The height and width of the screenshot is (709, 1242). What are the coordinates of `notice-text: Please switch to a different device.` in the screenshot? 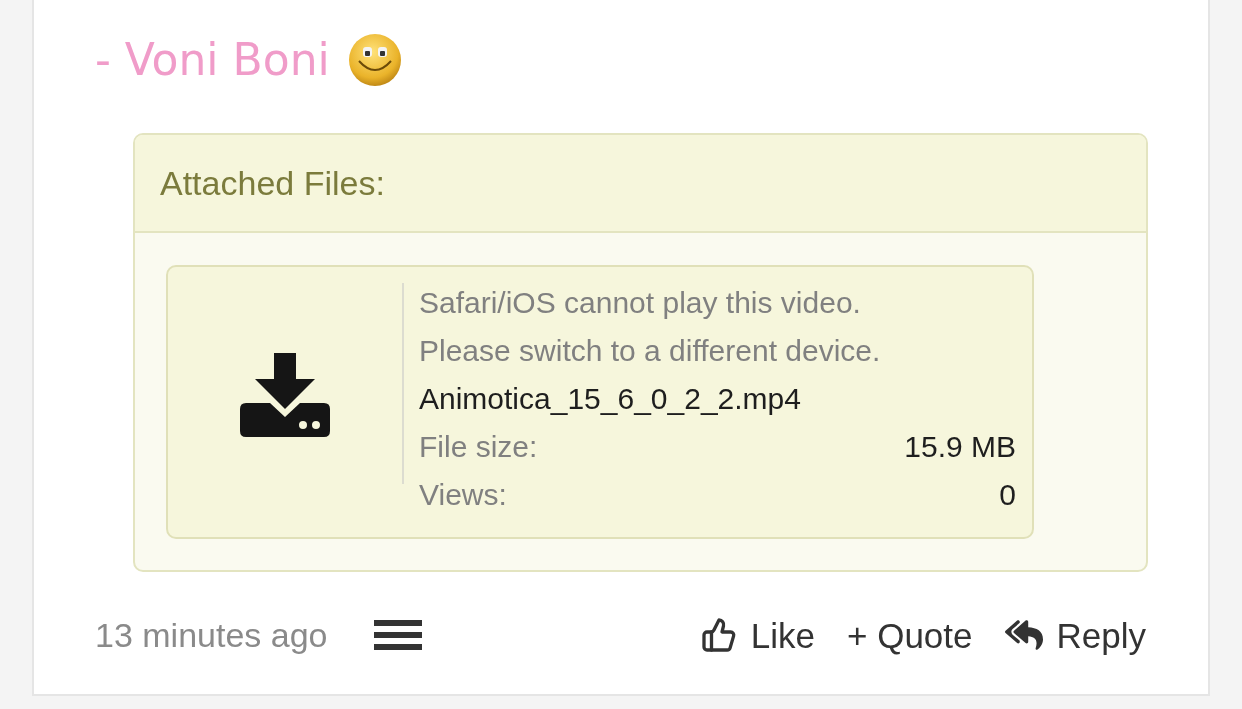 It's located at (650, 351).